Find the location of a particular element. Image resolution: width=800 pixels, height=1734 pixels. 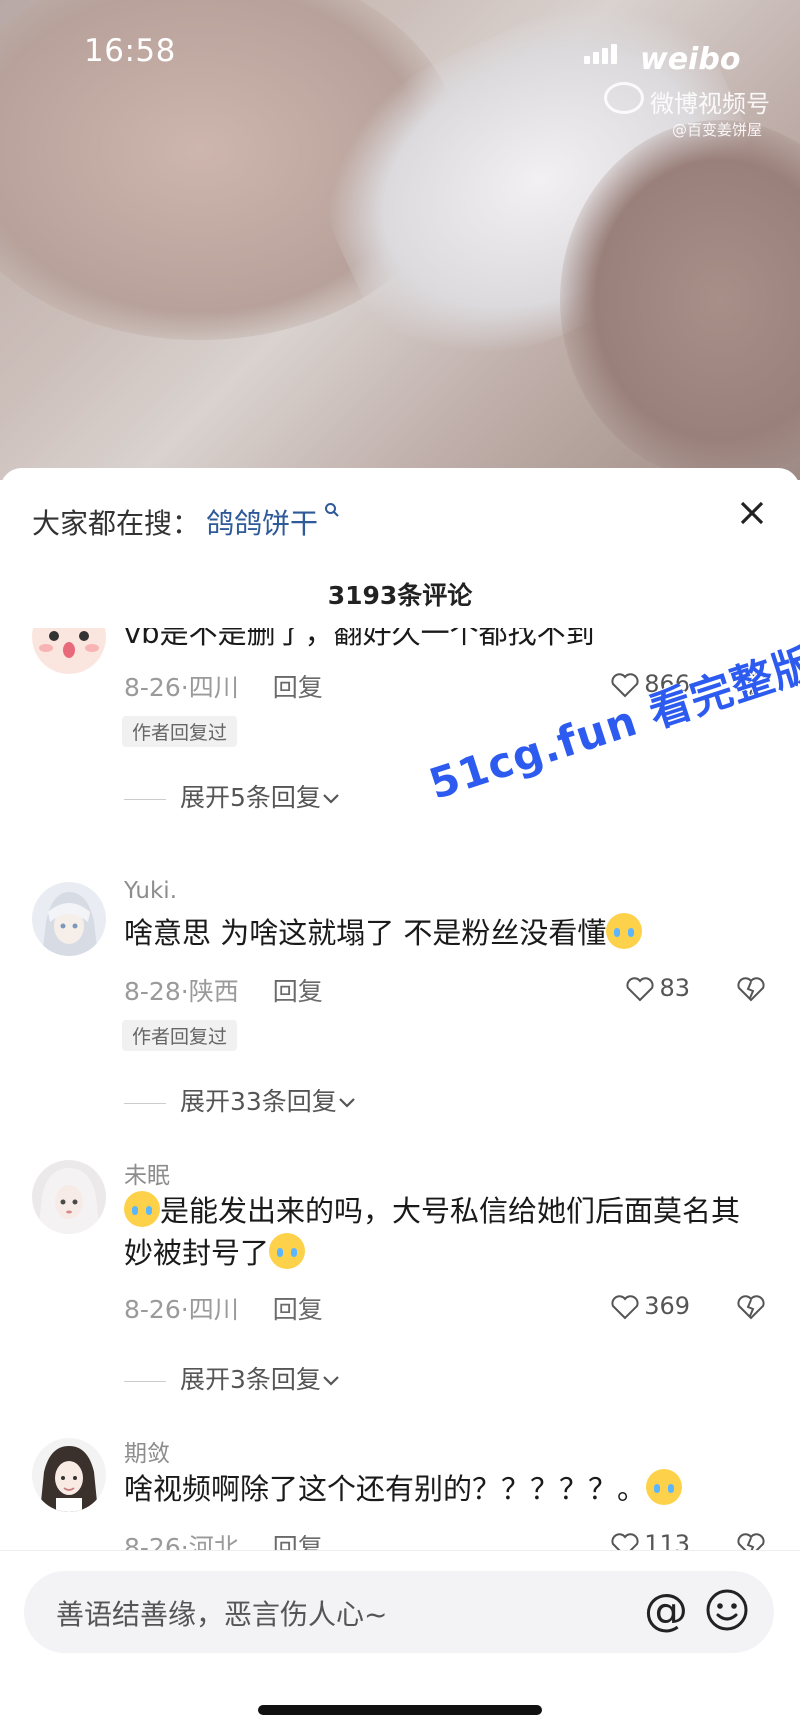

mention-at-icon: @ is located at coordinates (666, 1610).